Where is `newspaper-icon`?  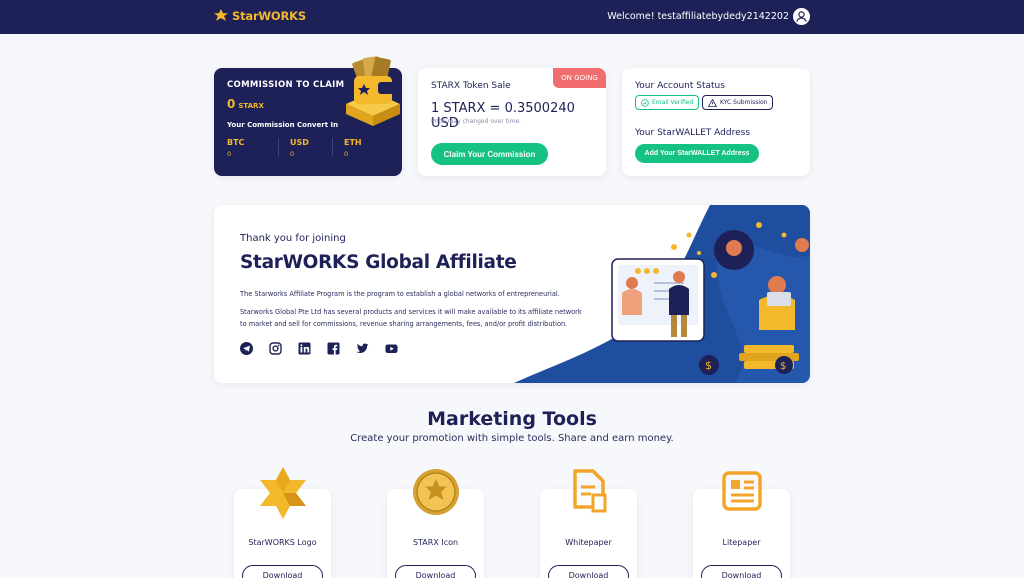 newspaper-icon is located at coordinates (741, 491).